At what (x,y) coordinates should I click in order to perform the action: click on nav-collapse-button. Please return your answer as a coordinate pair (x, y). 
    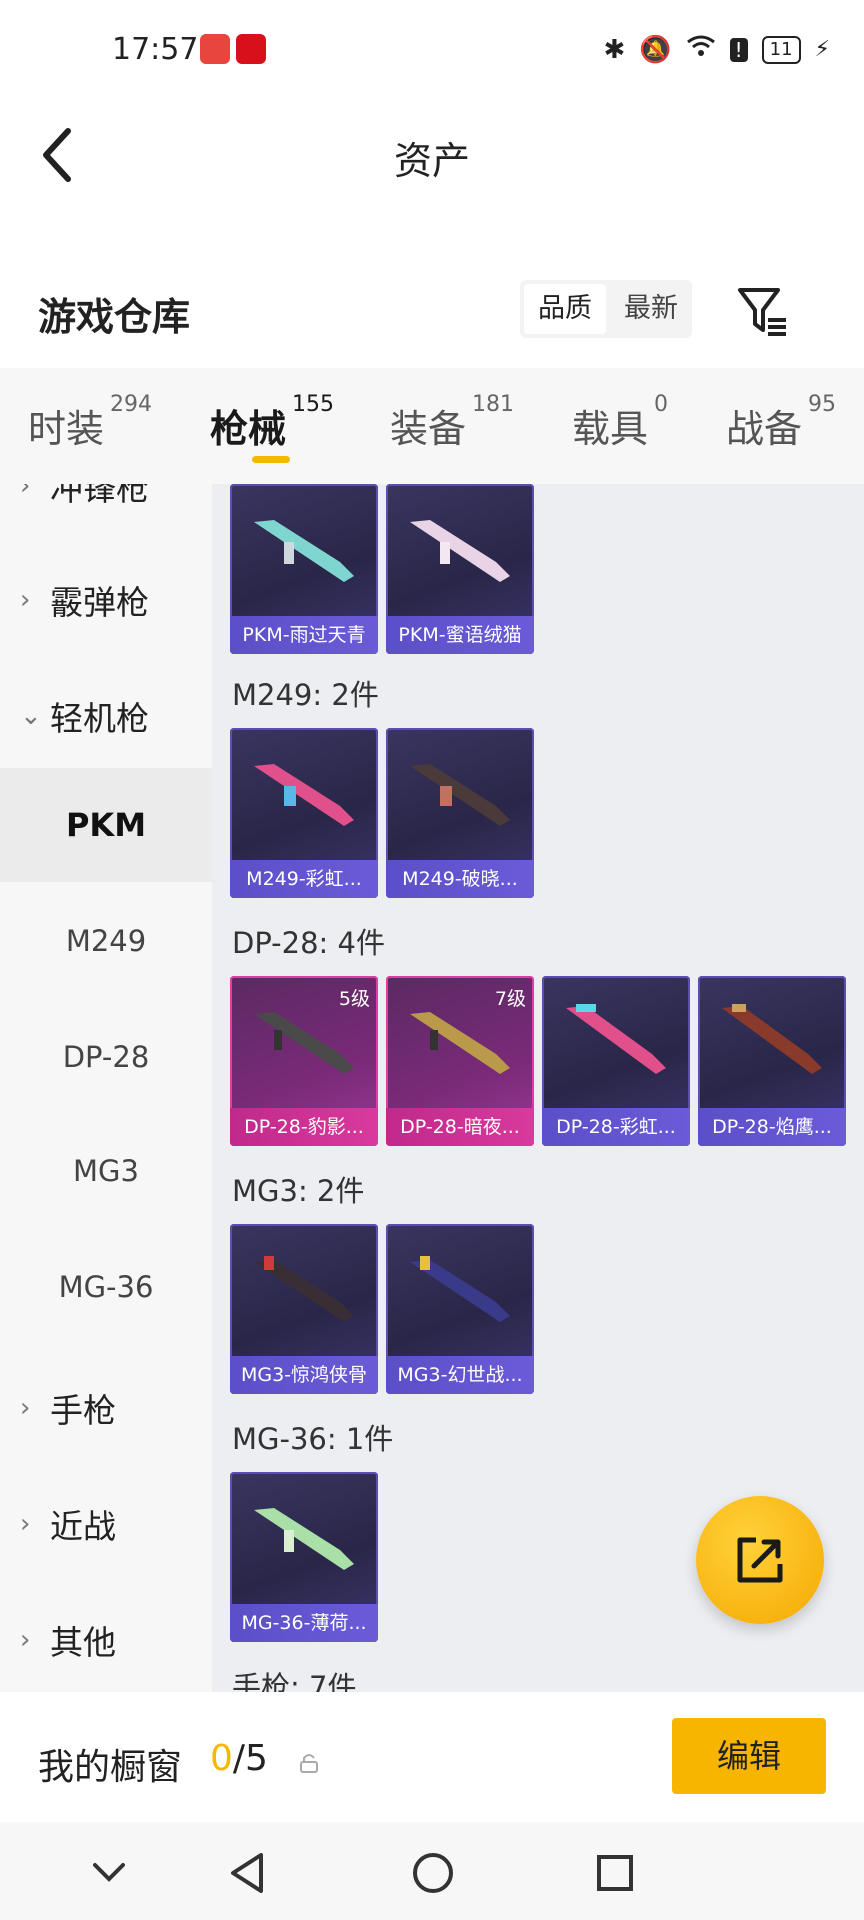
    Looking at the image, I should click on (109, 1873).